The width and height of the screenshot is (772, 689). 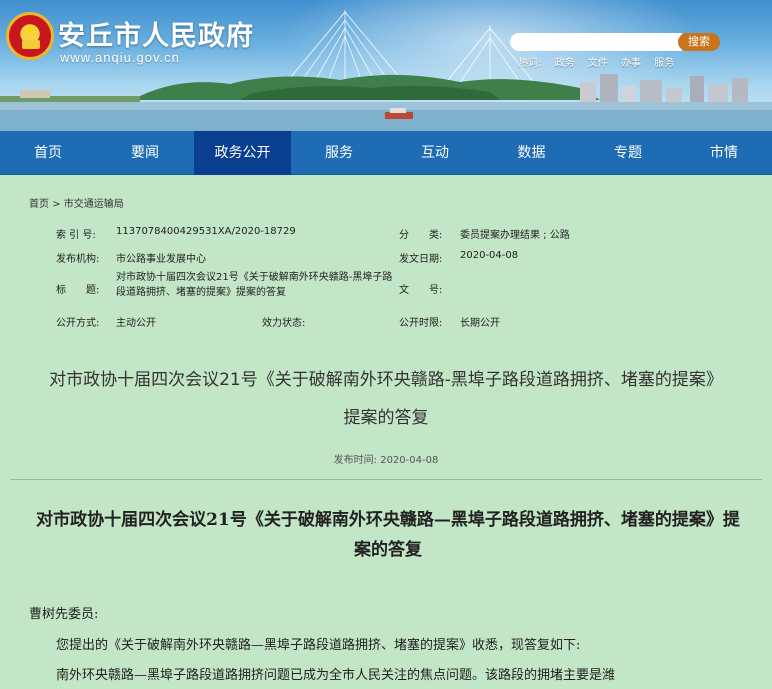 I want to click on nav-news: 要闻, so click(x=145, y=153).